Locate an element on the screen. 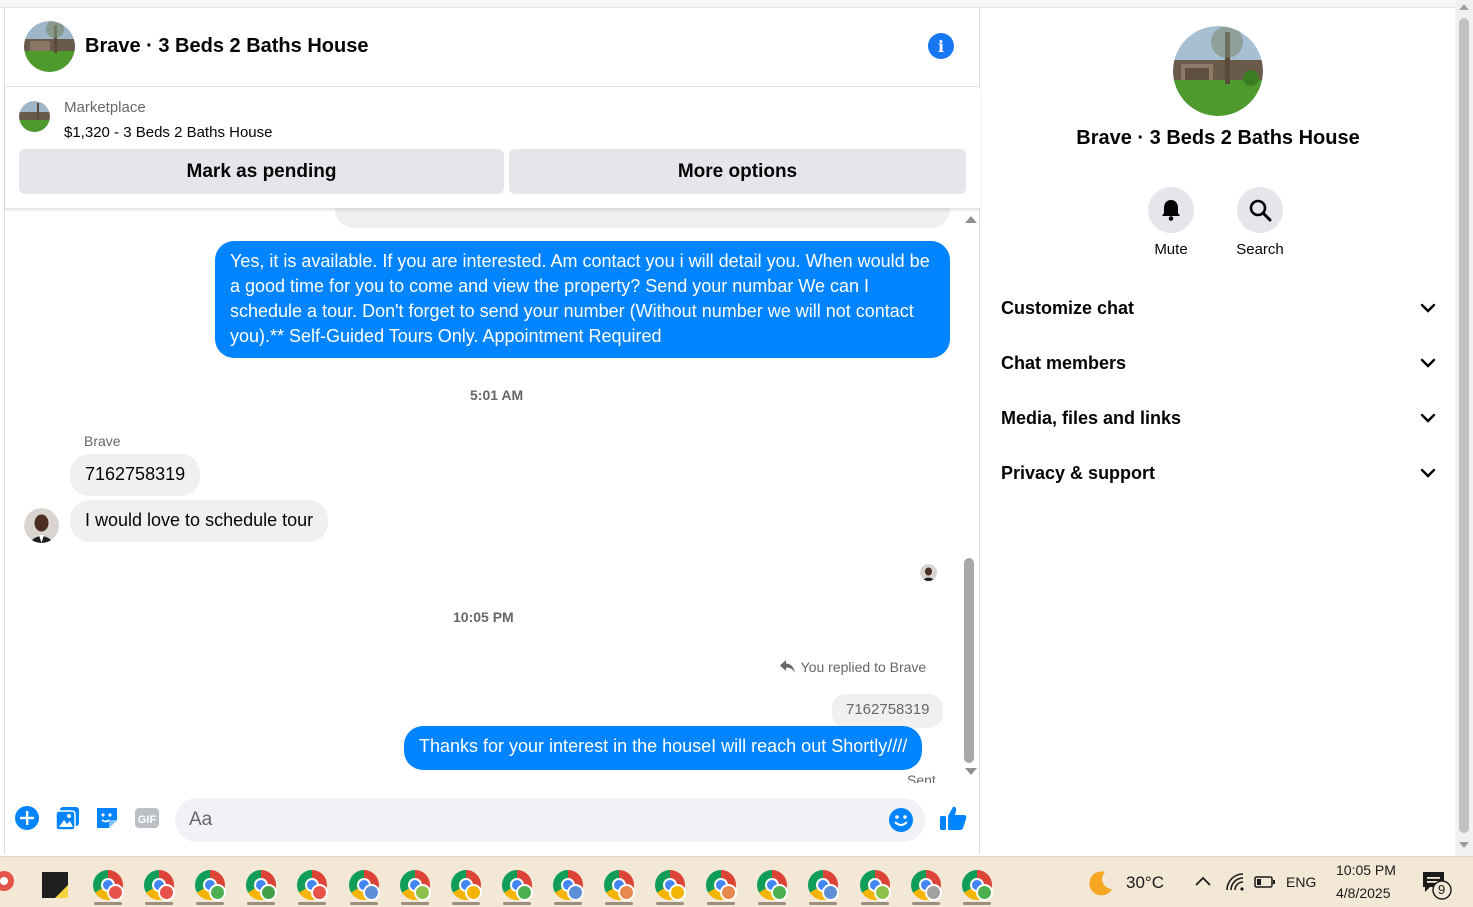  page-scroll-up-arrow is located at coordinates (1464, 7).